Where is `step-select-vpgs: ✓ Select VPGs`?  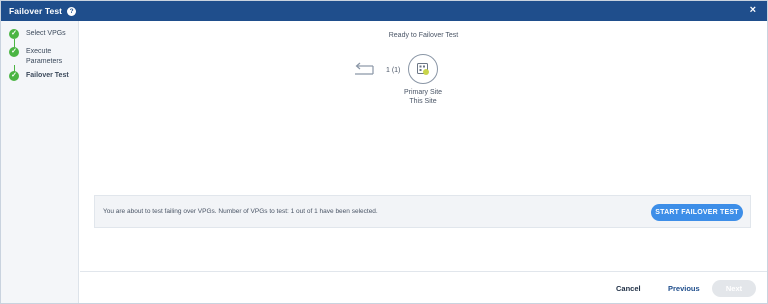 step-select-vpgs: ✓ Select VPGs is located at coordinates (43, 34).